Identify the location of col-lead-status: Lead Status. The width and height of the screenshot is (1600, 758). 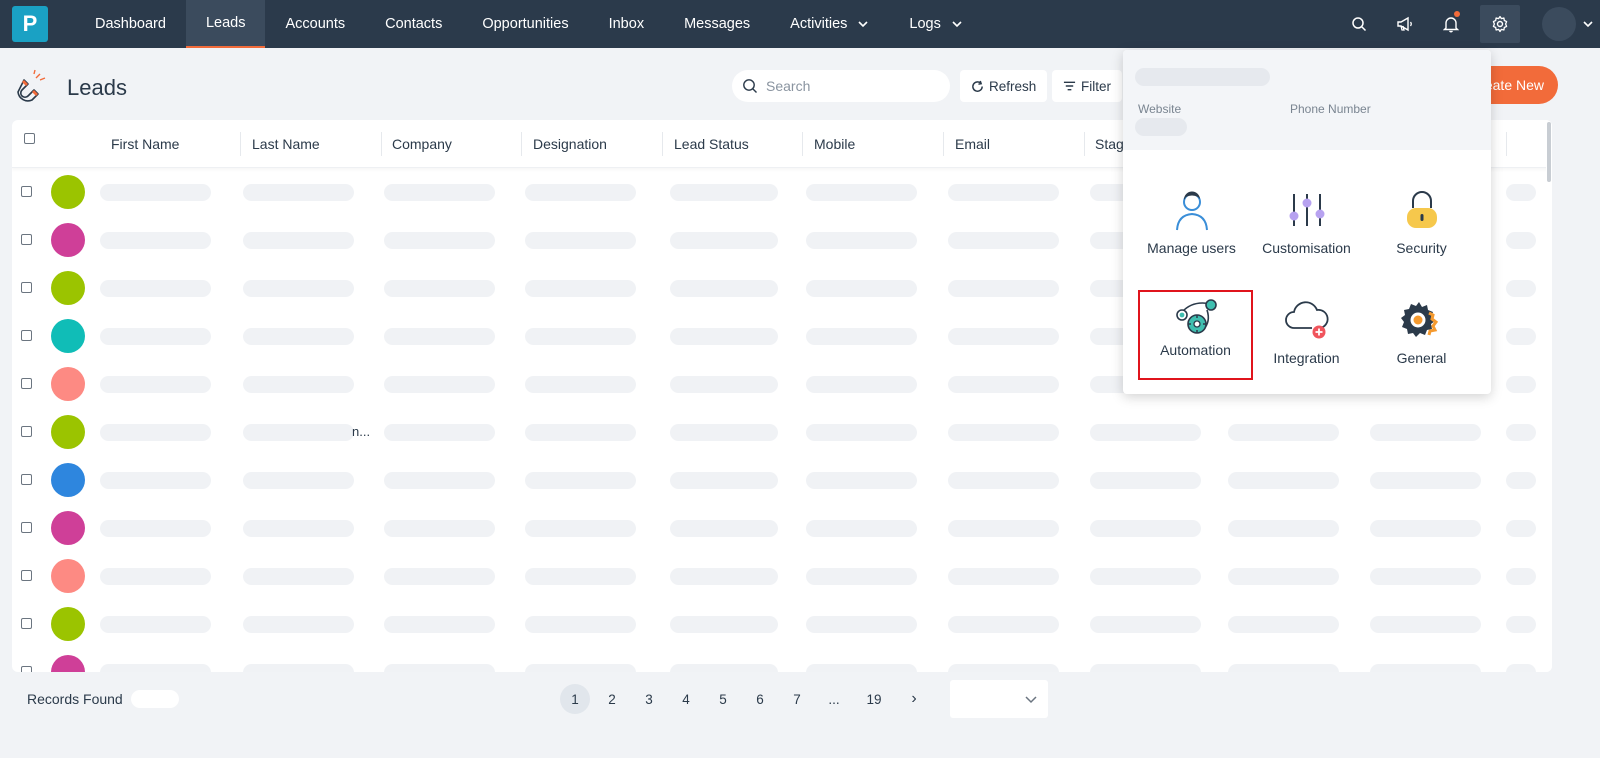
(711, 144).